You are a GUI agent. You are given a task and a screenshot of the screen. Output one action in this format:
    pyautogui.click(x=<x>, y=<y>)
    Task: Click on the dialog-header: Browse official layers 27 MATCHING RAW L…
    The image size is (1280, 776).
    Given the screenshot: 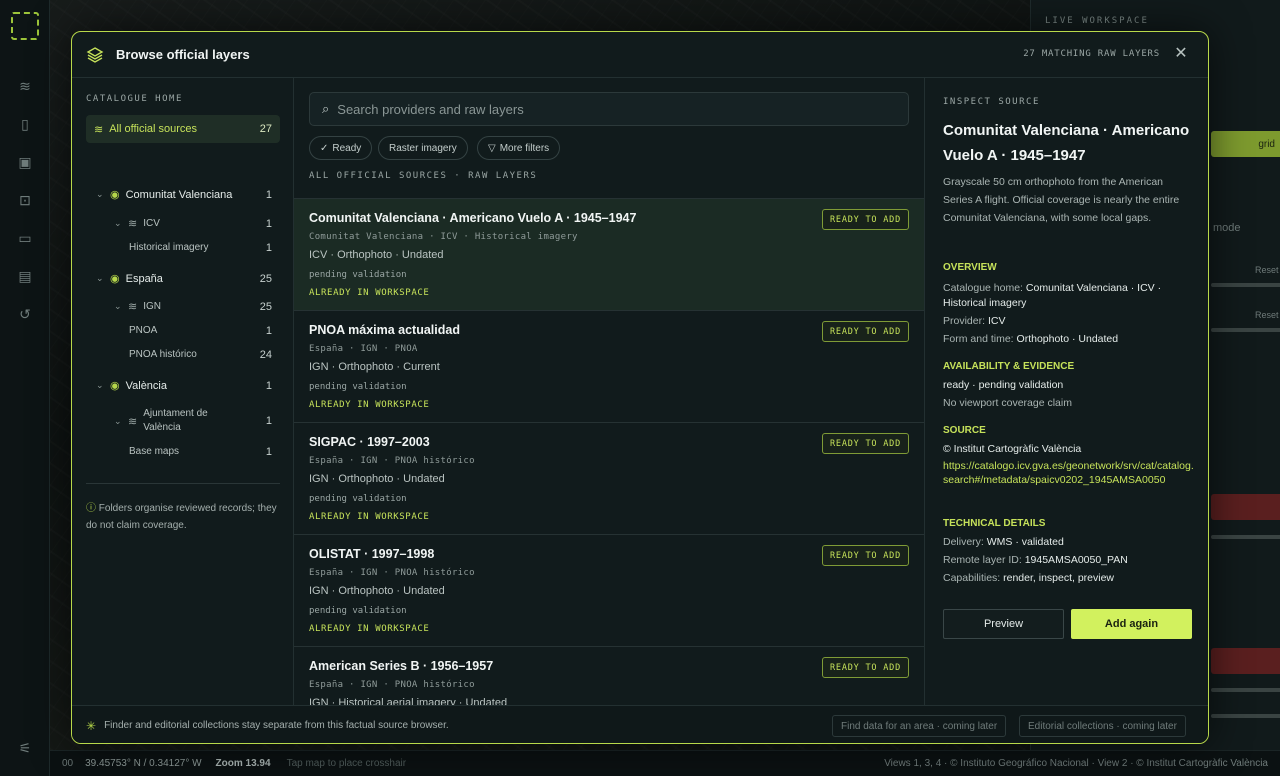 What is the action you would take?
    pyautogui.click(x=640, y=55)
    